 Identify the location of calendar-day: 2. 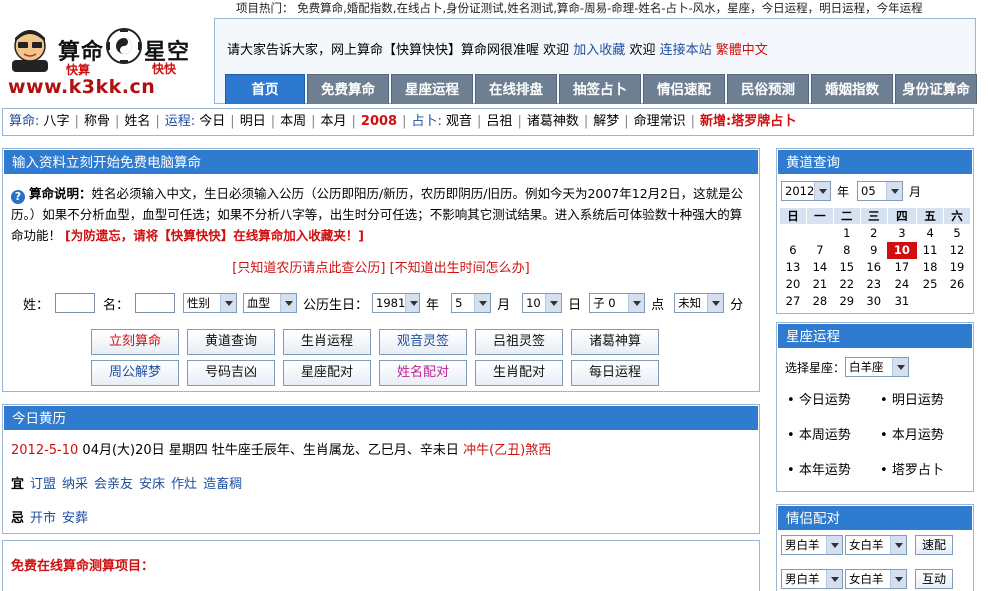
(873, 233).